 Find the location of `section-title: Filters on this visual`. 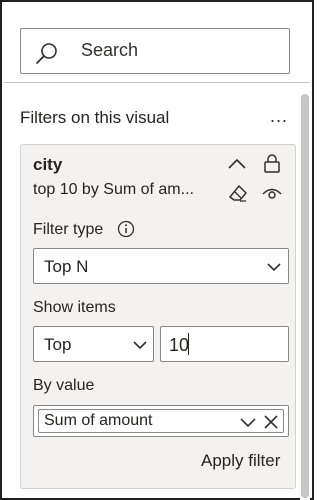

section-title: Filters on this visual is located at coordinates (95, 117).